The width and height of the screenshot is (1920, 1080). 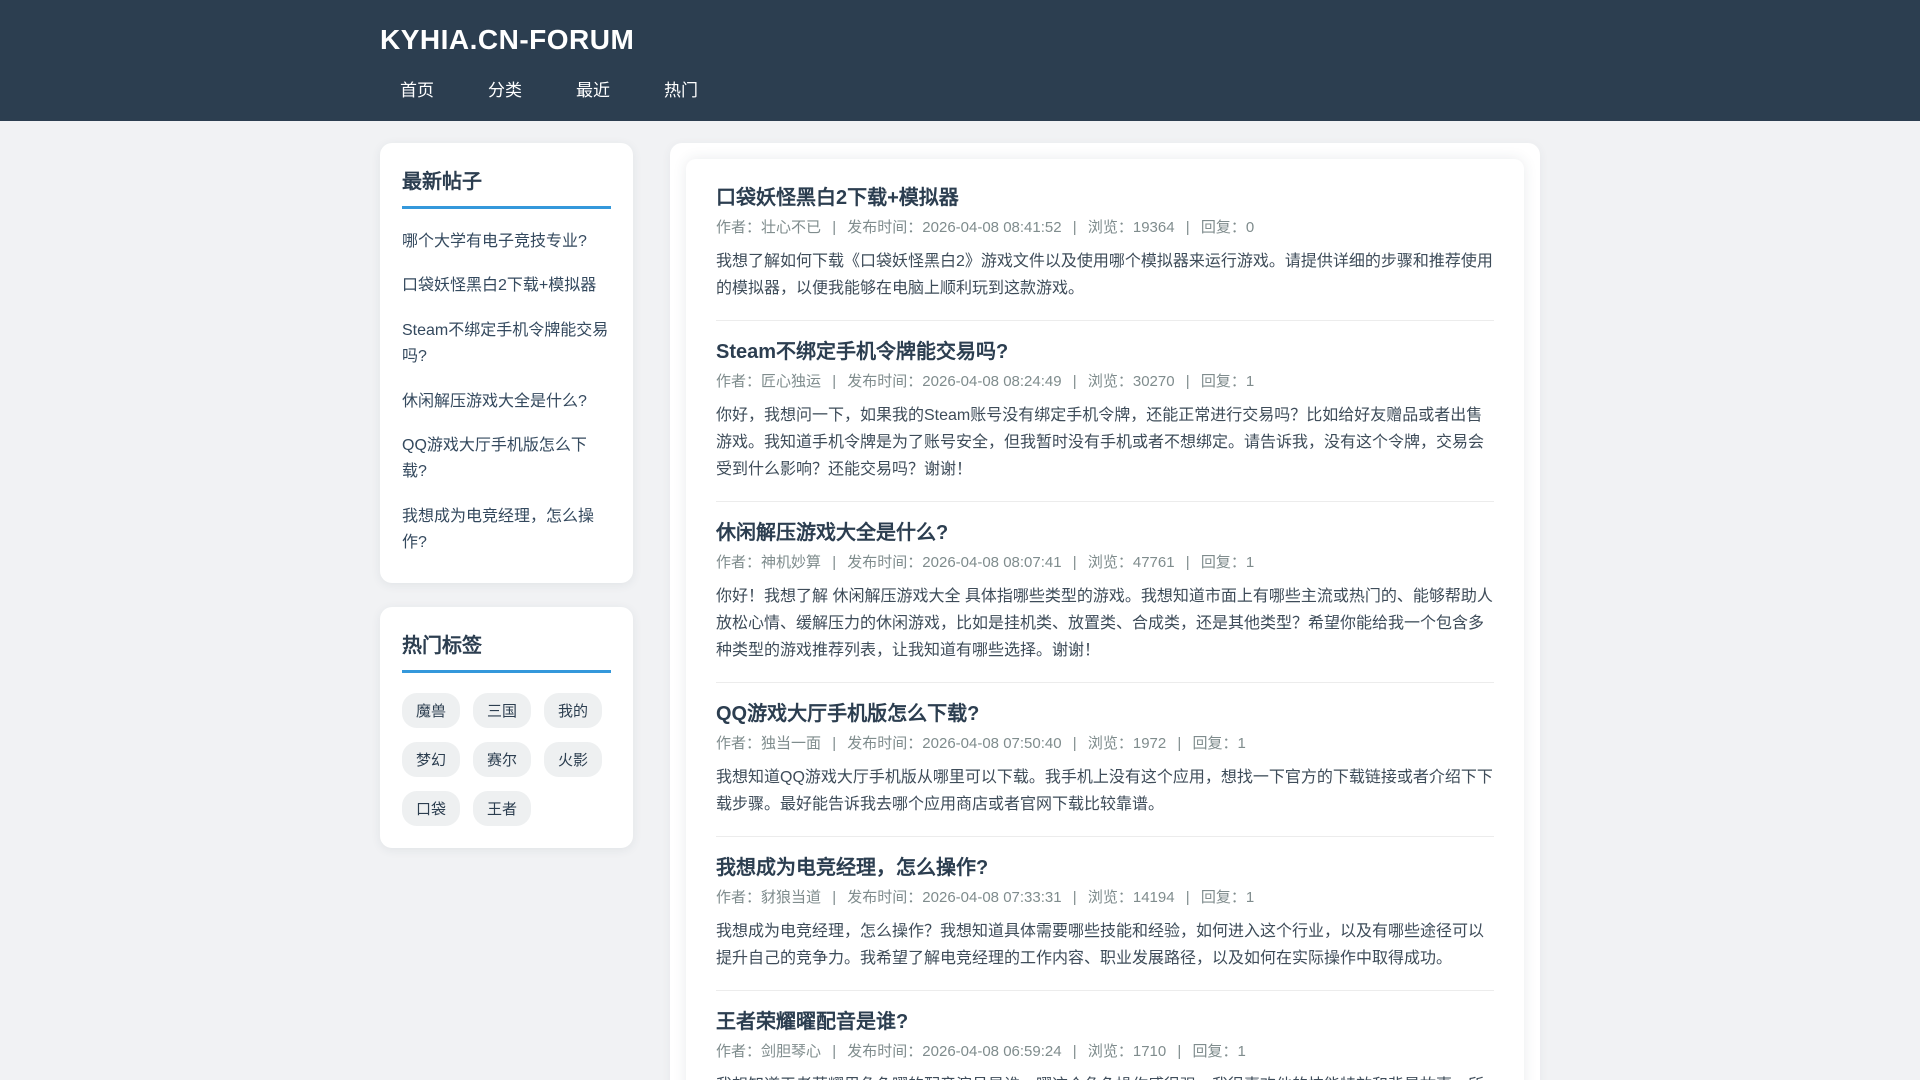 I want to click on latest-post-link: 口袋妖怪黑白2下载+模拟器, so click(x=506, y=286).